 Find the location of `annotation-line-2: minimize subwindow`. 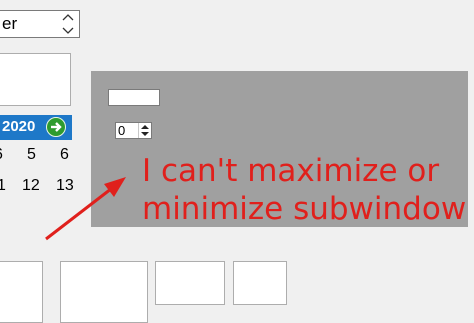

annotation-line-2: minimize subwindow is located at coordinates (304, 209).